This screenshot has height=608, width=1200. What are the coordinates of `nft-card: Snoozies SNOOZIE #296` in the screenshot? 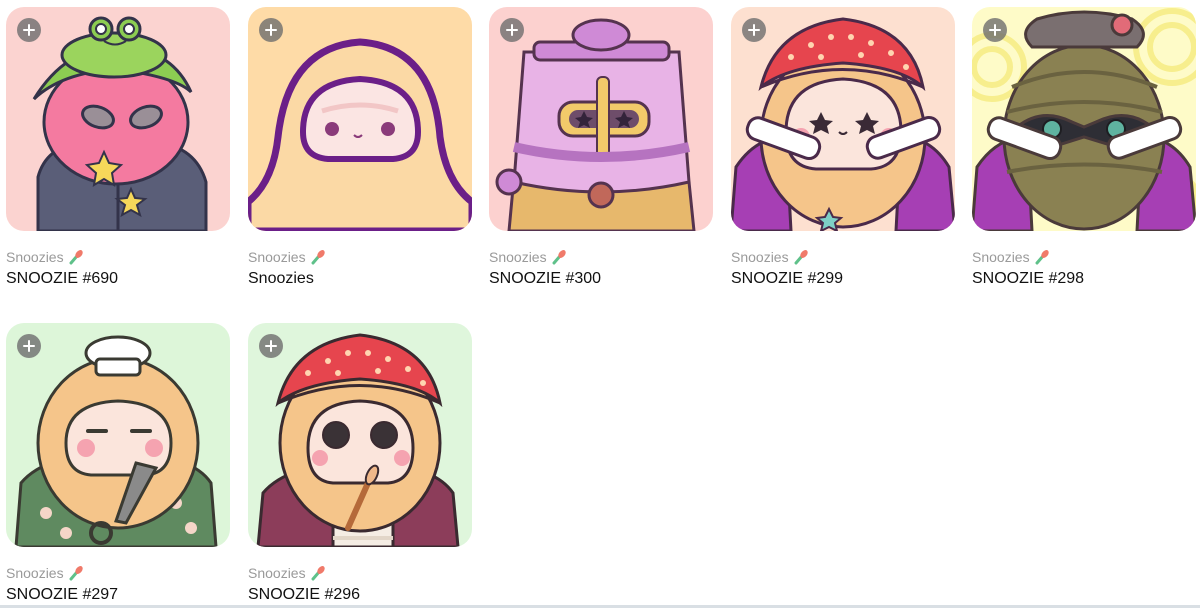 It's located at (360, 463).